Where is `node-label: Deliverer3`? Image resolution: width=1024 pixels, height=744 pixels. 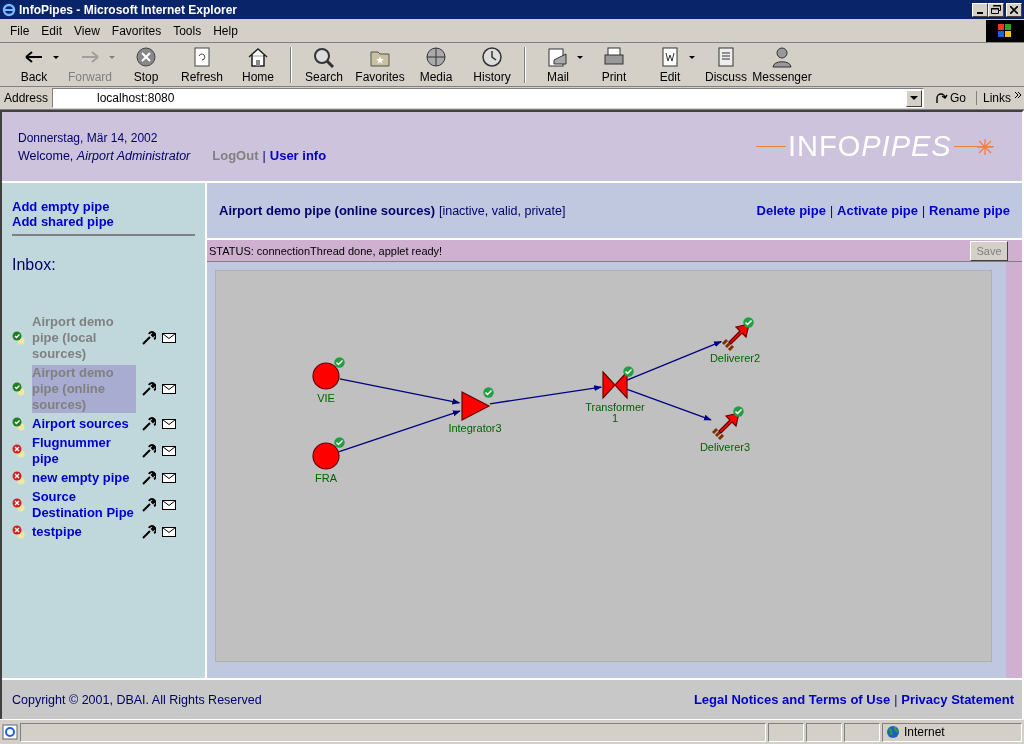 node-label: Deliverer3 is located at coordinates (725, 447).